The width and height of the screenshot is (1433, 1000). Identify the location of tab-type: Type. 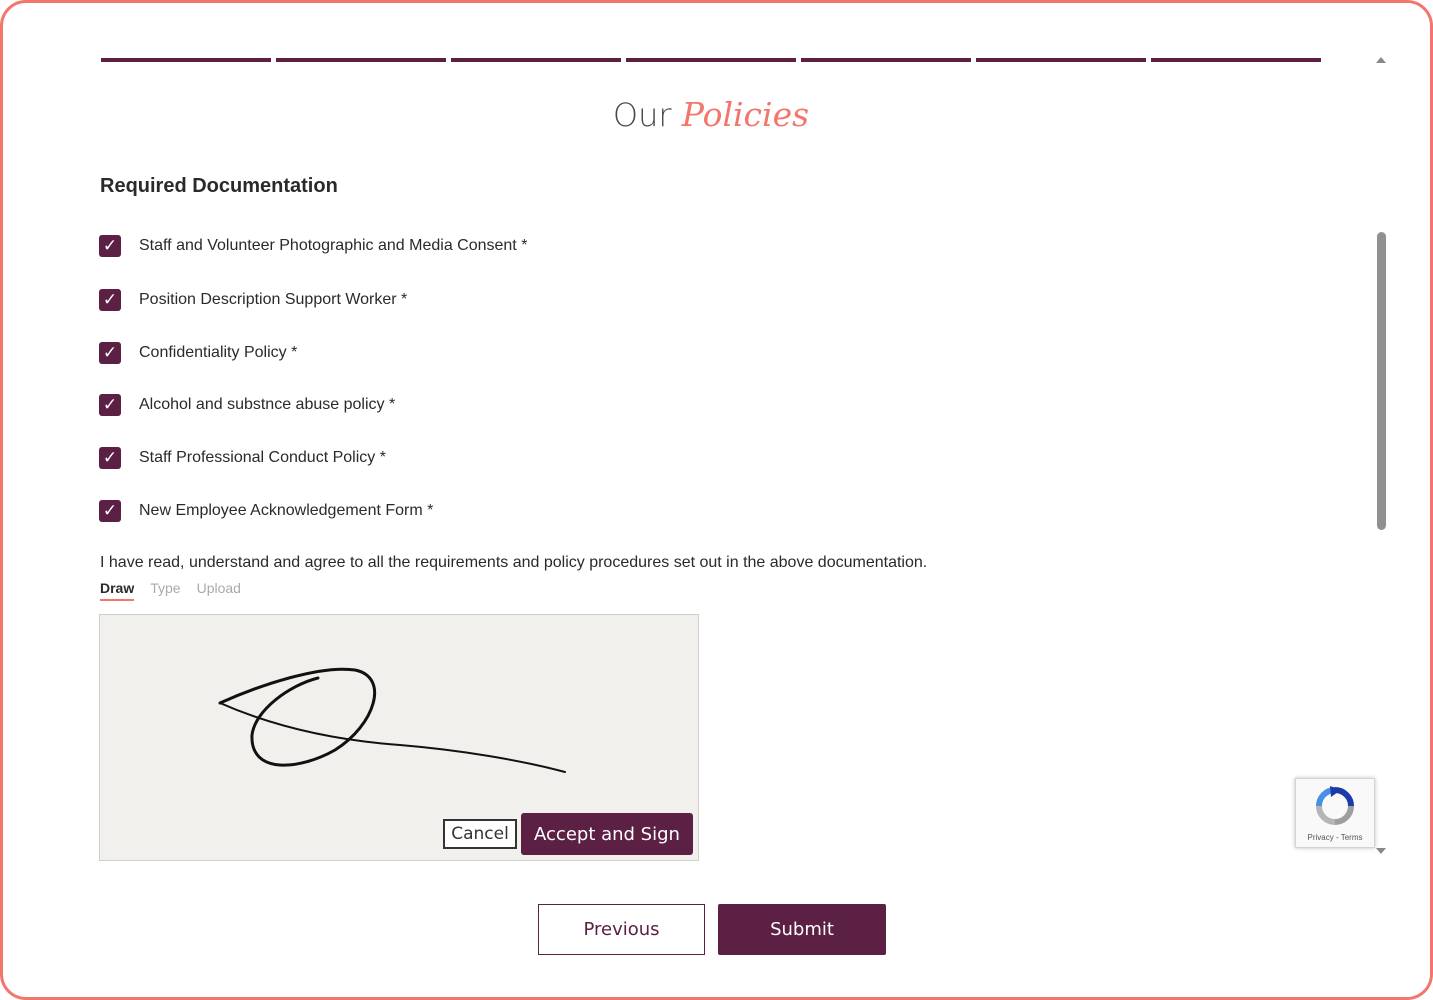
(165, 590).